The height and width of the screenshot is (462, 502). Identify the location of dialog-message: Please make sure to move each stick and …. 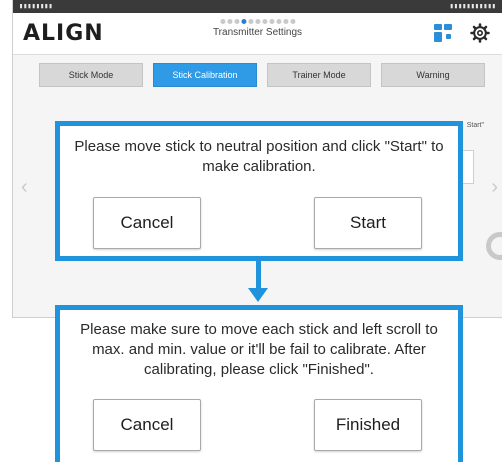
(259, 349).